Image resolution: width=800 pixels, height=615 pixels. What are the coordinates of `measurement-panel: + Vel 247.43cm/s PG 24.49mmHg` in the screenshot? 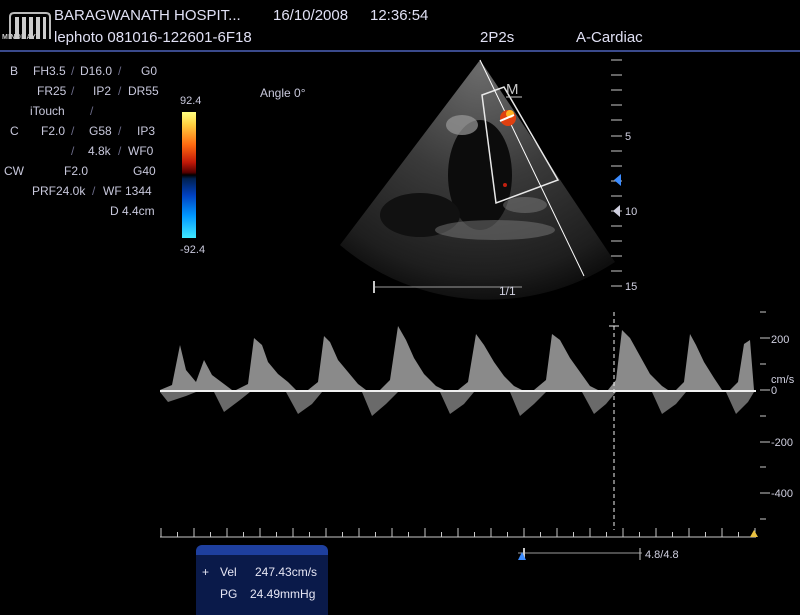 It's located at (262, 580).